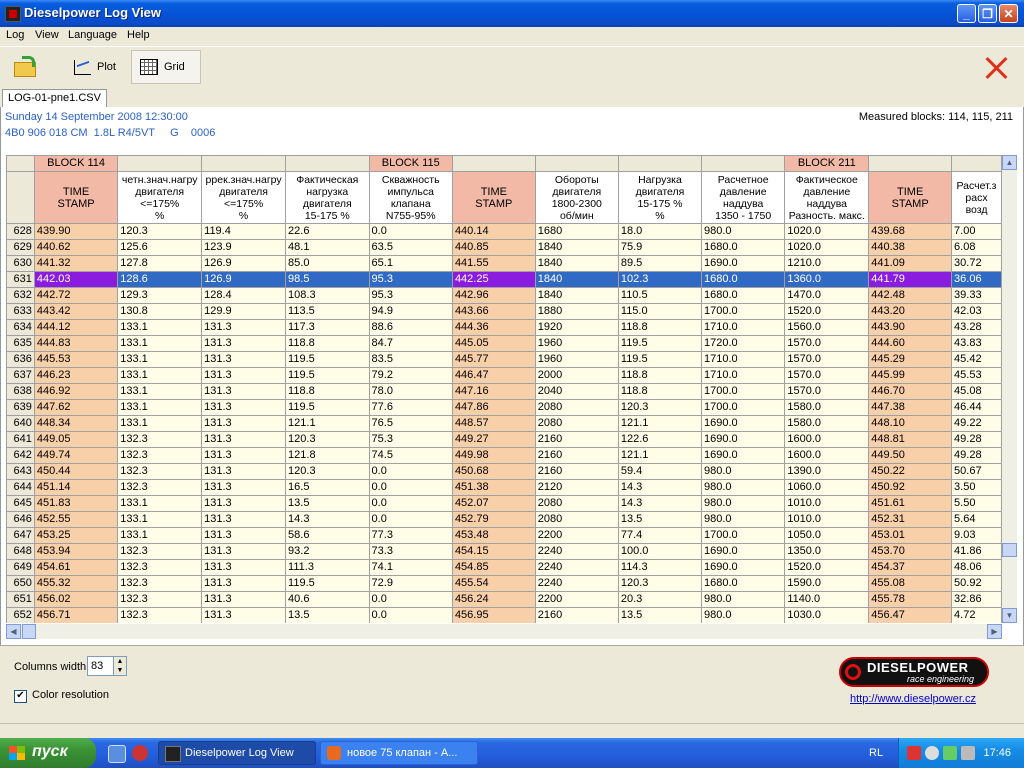 Image resolution: width=1024 pixels, height=768 pixels. Describe the element at coordinates (576, 327) in the screenshot. I see `table-cell: 1920` at that location.